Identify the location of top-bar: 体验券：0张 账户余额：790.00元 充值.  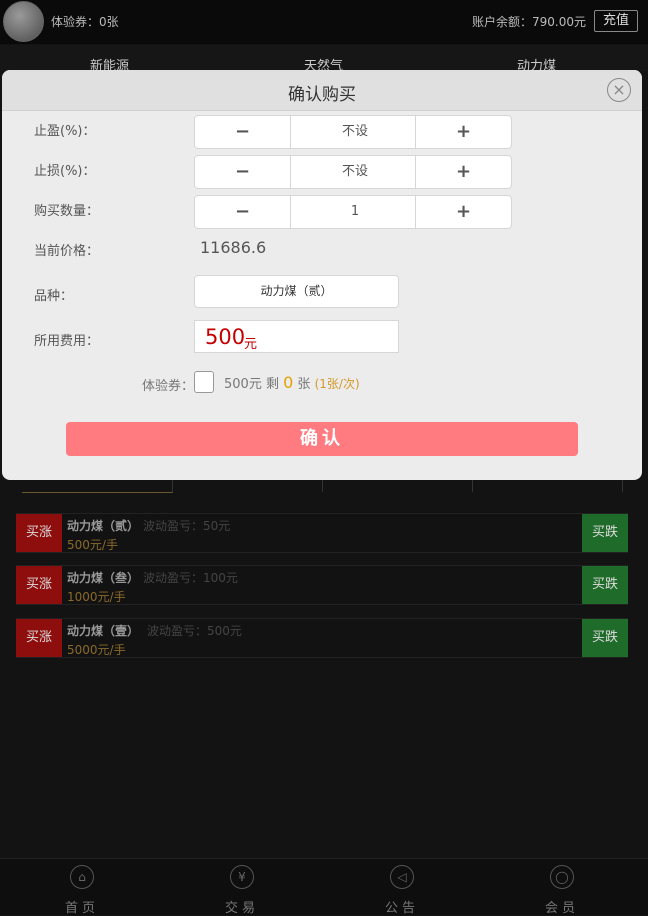
(324, 22).